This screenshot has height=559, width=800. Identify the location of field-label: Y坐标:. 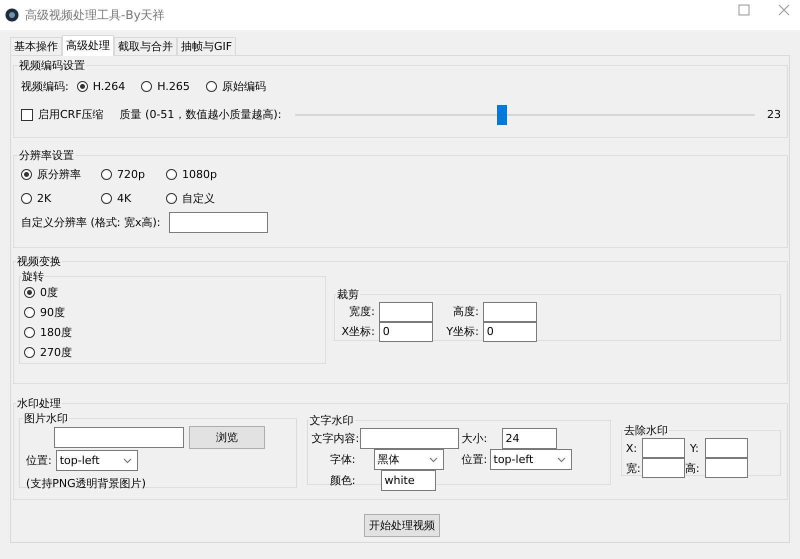
(462, 331).